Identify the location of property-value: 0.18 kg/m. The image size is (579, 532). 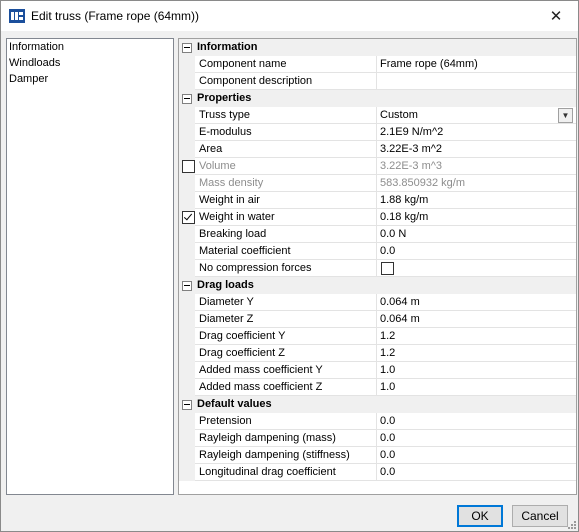
(476, 217).